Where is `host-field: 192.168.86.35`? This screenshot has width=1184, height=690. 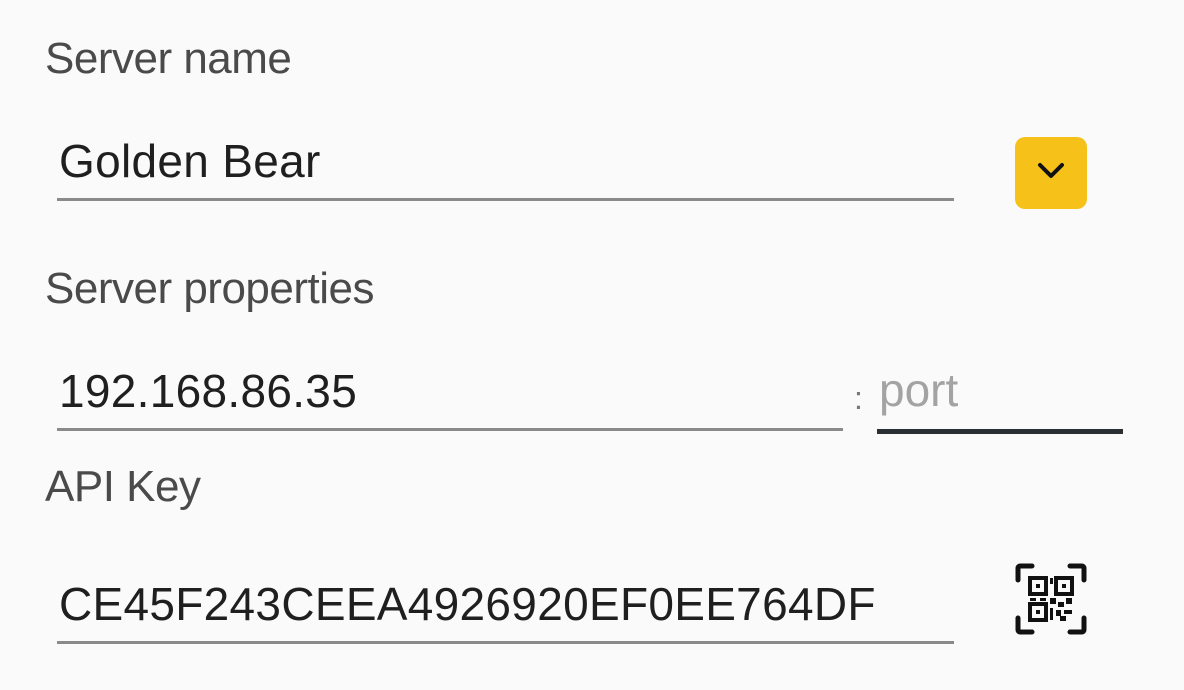 host-field: 192.168.86.35 is located at coordinates (450, 390).